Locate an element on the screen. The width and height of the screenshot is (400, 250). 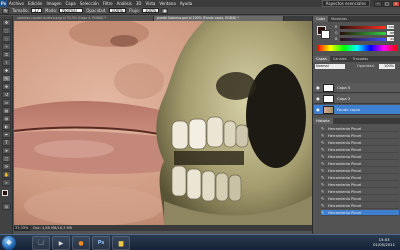
layer-opacity-field: 100% is located at coordinates (387, 66).